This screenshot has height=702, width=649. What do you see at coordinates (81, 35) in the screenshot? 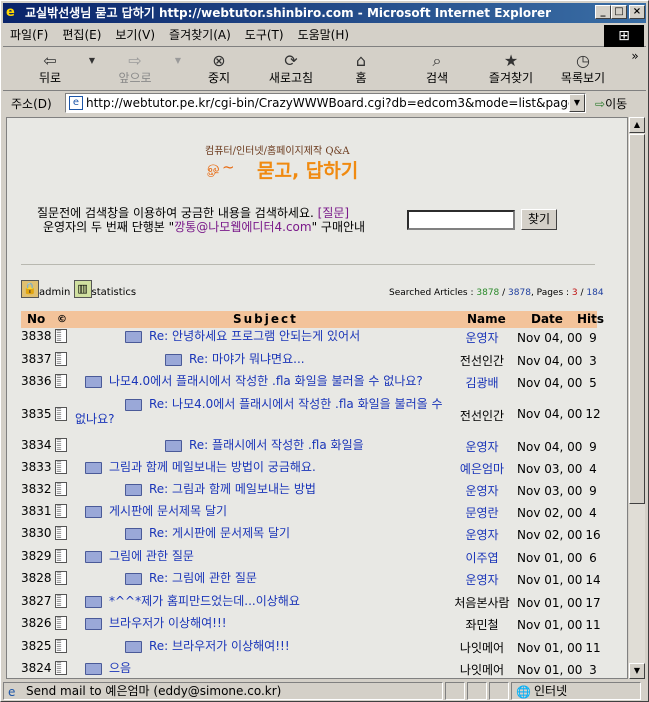
I see `menu-edit: 편집(E)` at bounding box center [81, 35].